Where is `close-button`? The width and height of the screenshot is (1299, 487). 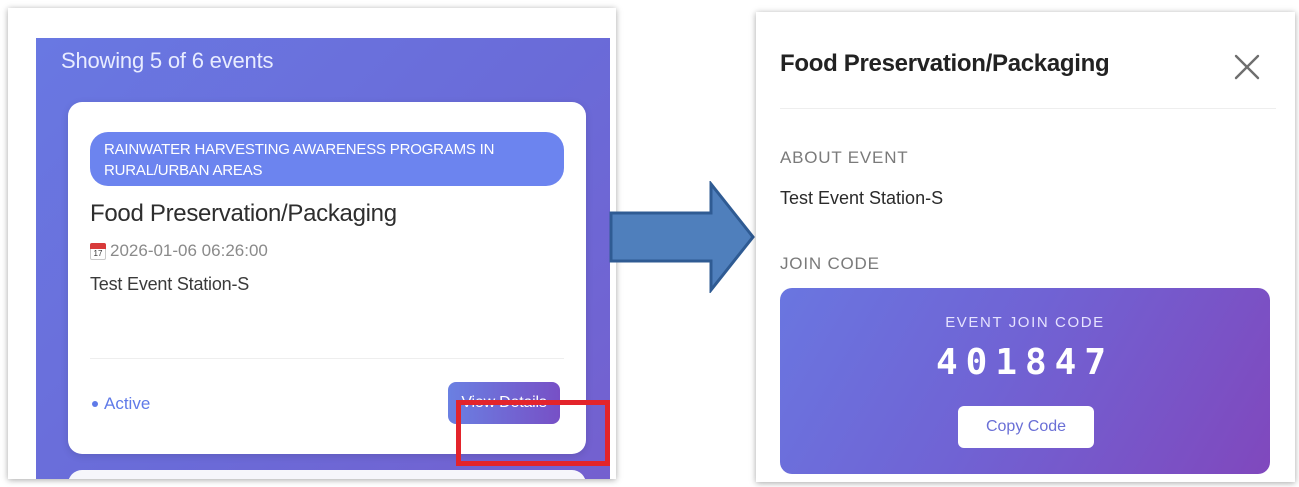
close-button is located at coordinates (1247, 67).